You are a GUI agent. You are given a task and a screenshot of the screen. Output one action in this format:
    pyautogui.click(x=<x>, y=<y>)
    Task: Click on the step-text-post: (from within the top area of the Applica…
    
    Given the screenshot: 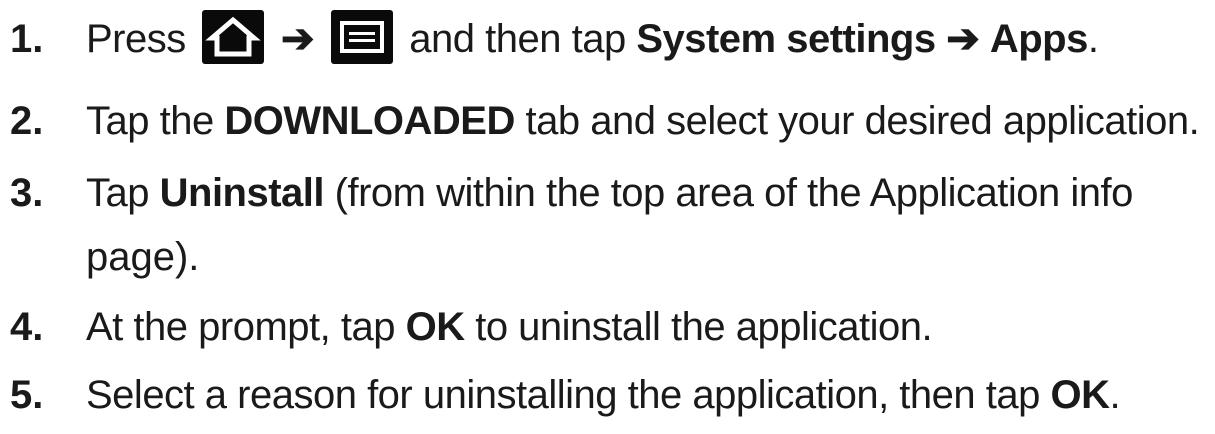 What is the action you would take?
    pyautogui.click(x=734, y=193)
    